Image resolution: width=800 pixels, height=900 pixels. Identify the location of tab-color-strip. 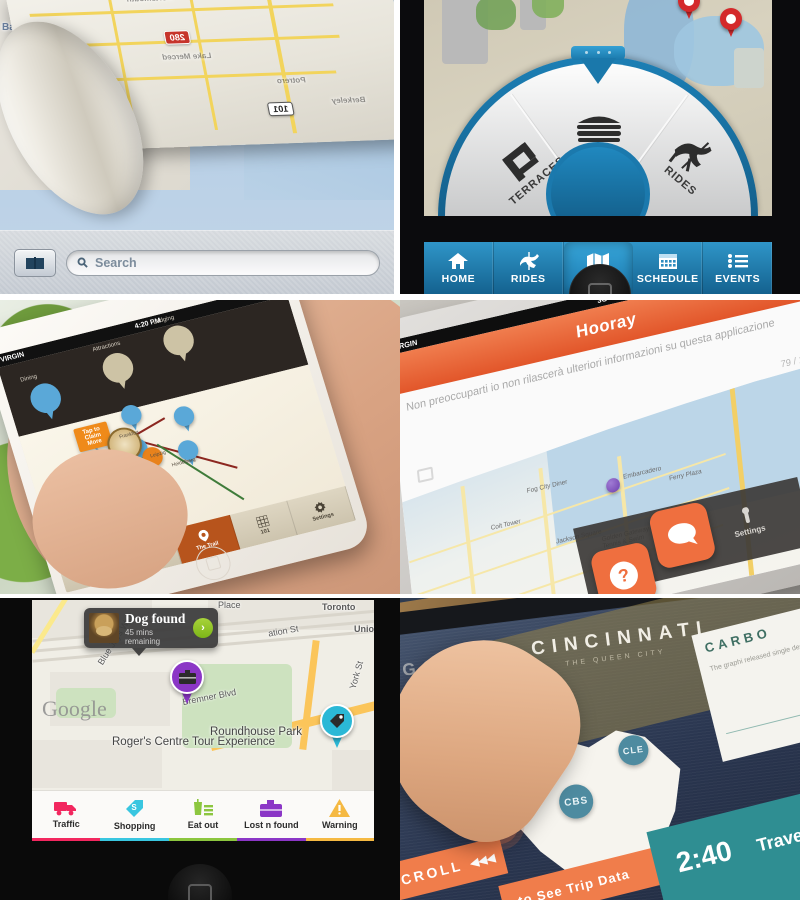
(203, 839).